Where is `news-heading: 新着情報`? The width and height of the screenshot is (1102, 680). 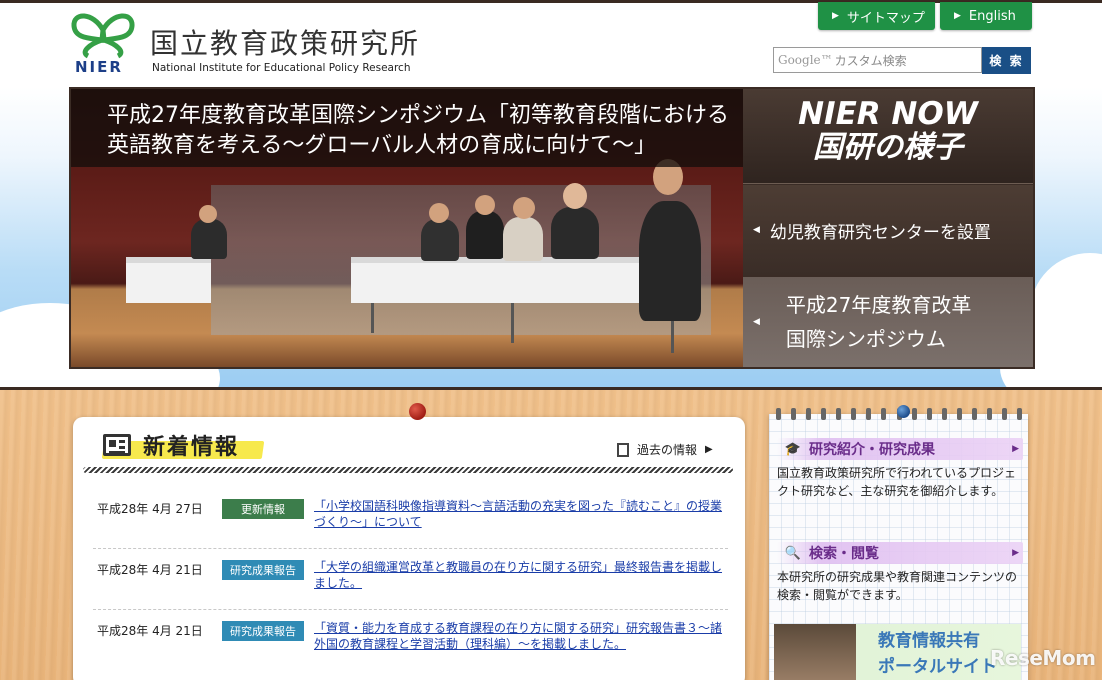
news-heading: 新着情報 is located at coordinates (183, 445).